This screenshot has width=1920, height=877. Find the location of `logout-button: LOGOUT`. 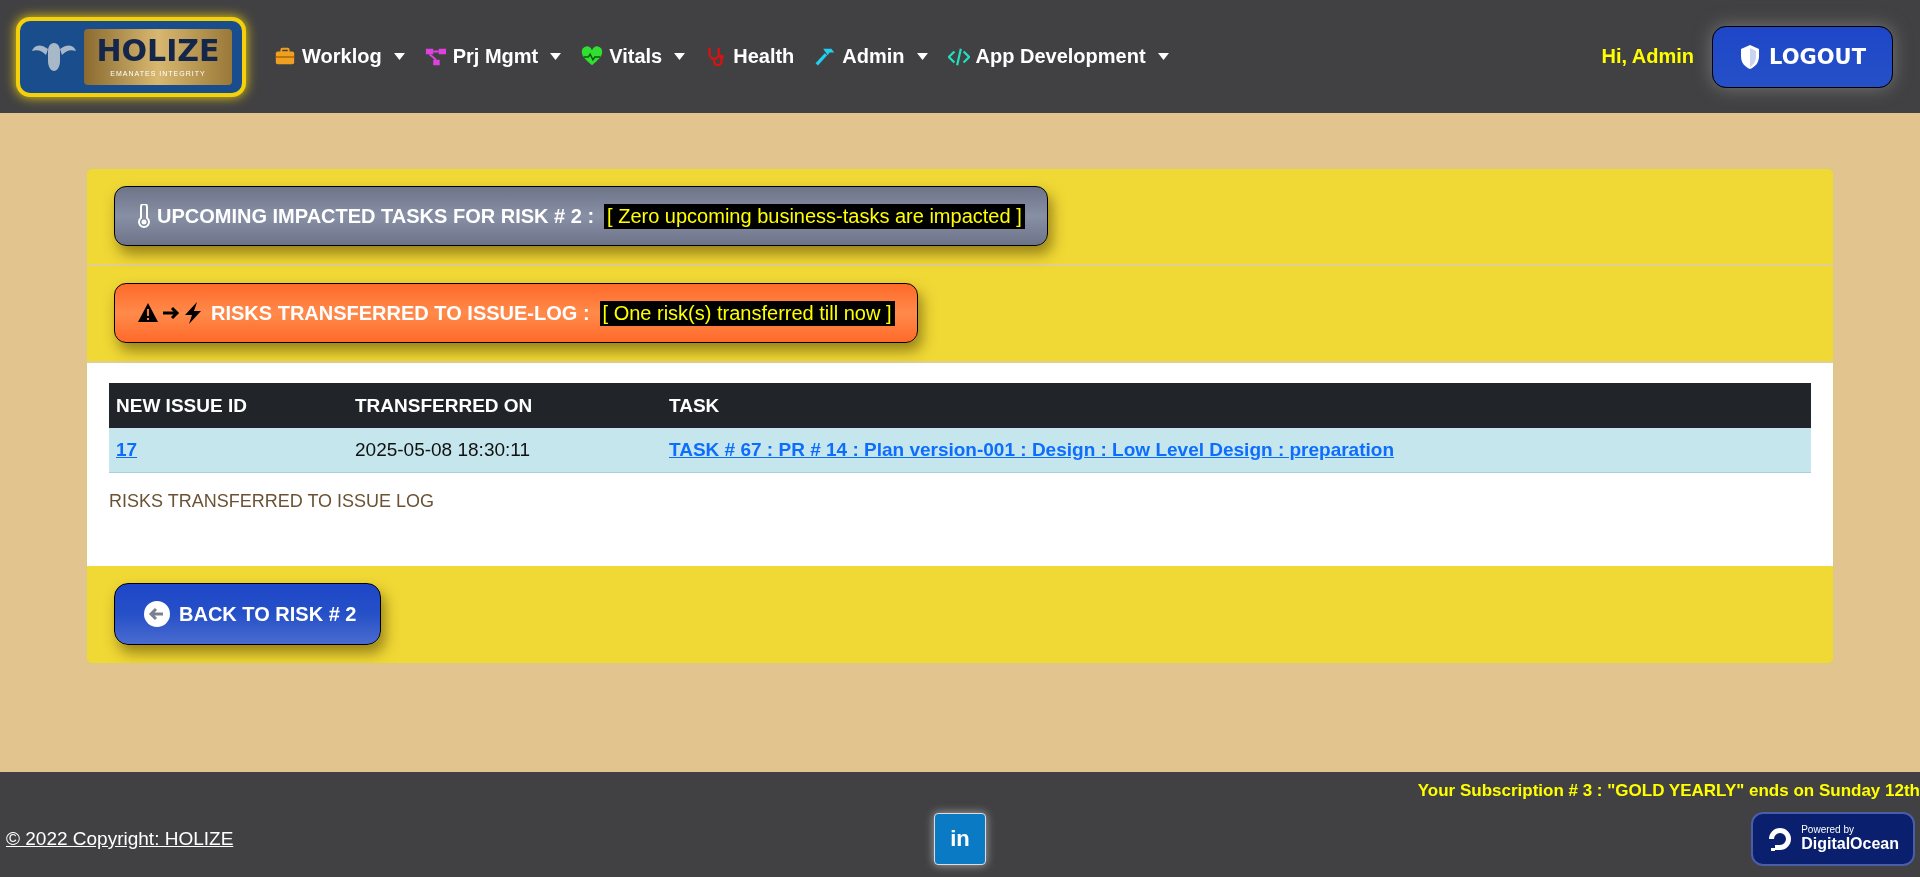

logout-button: LOGOUT is located at coordinates (1802, 56).